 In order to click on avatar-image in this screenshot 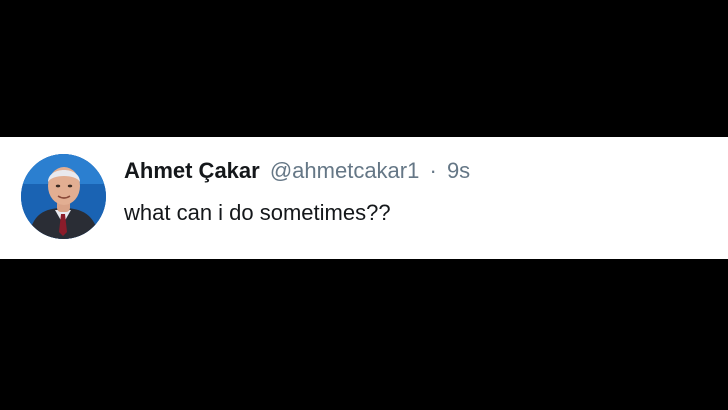, I will do `click(63, 196)`.